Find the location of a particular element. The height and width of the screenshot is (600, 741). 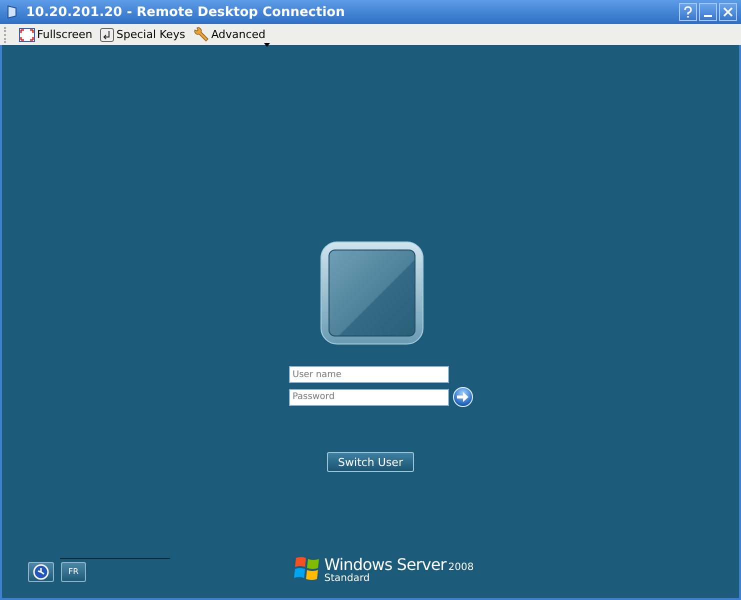

fullscreen-icon is located at coordinates (27, 35).